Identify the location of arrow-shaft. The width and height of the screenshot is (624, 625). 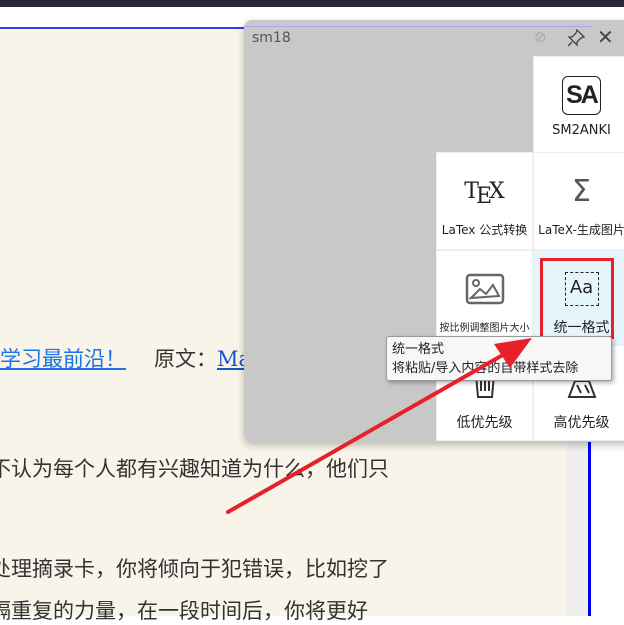
(368, 432).